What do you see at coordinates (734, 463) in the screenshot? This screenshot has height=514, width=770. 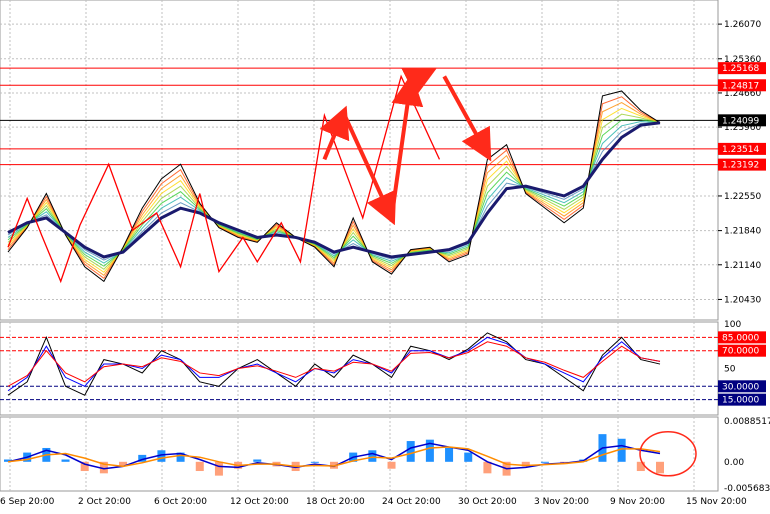 I see `macd-tick-label: 0.00` at bounding box center [734, 463].